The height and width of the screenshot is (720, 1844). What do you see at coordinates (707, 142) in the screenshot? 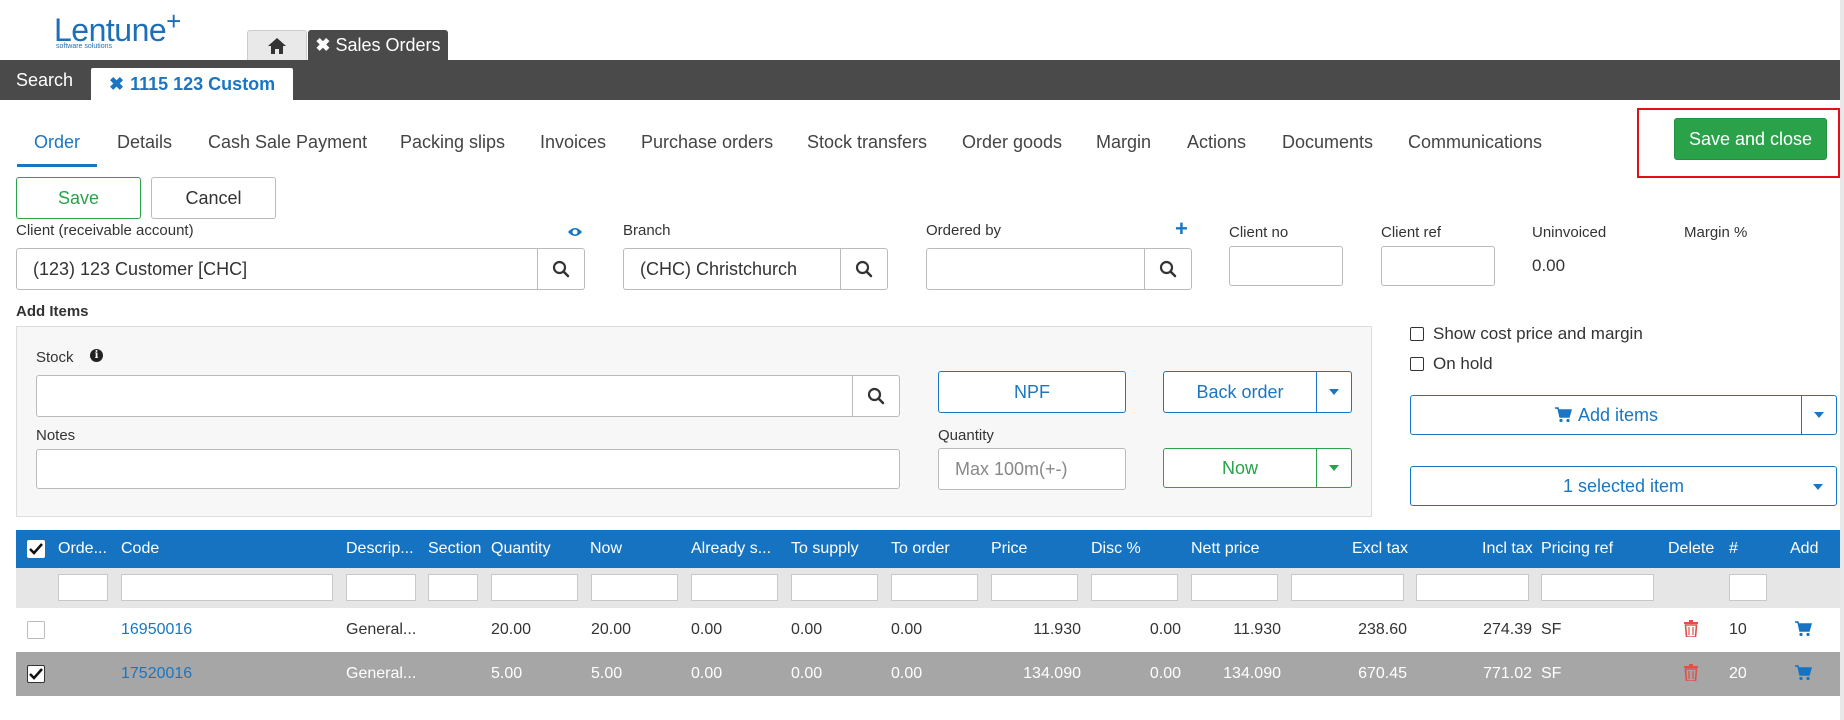
I see `tab-purchase-orders: Purchase orders` at bounding box center [707, 142].